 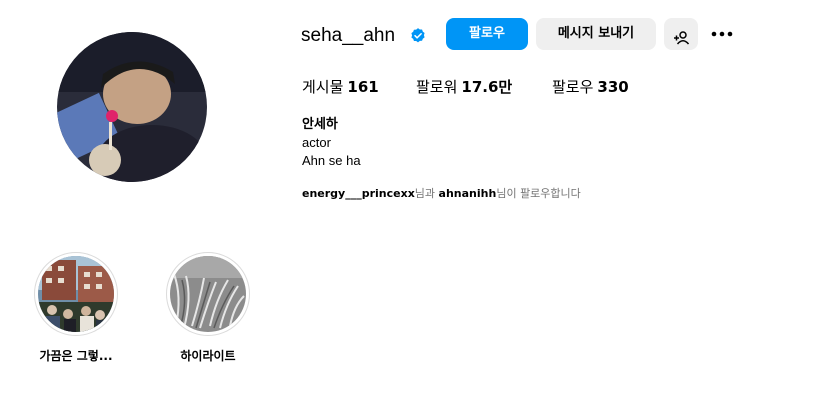 What do you see at coordinates (316, 142) in the screenshot?
I see `bio-line-1: actor` at bounding box center [316, 142].